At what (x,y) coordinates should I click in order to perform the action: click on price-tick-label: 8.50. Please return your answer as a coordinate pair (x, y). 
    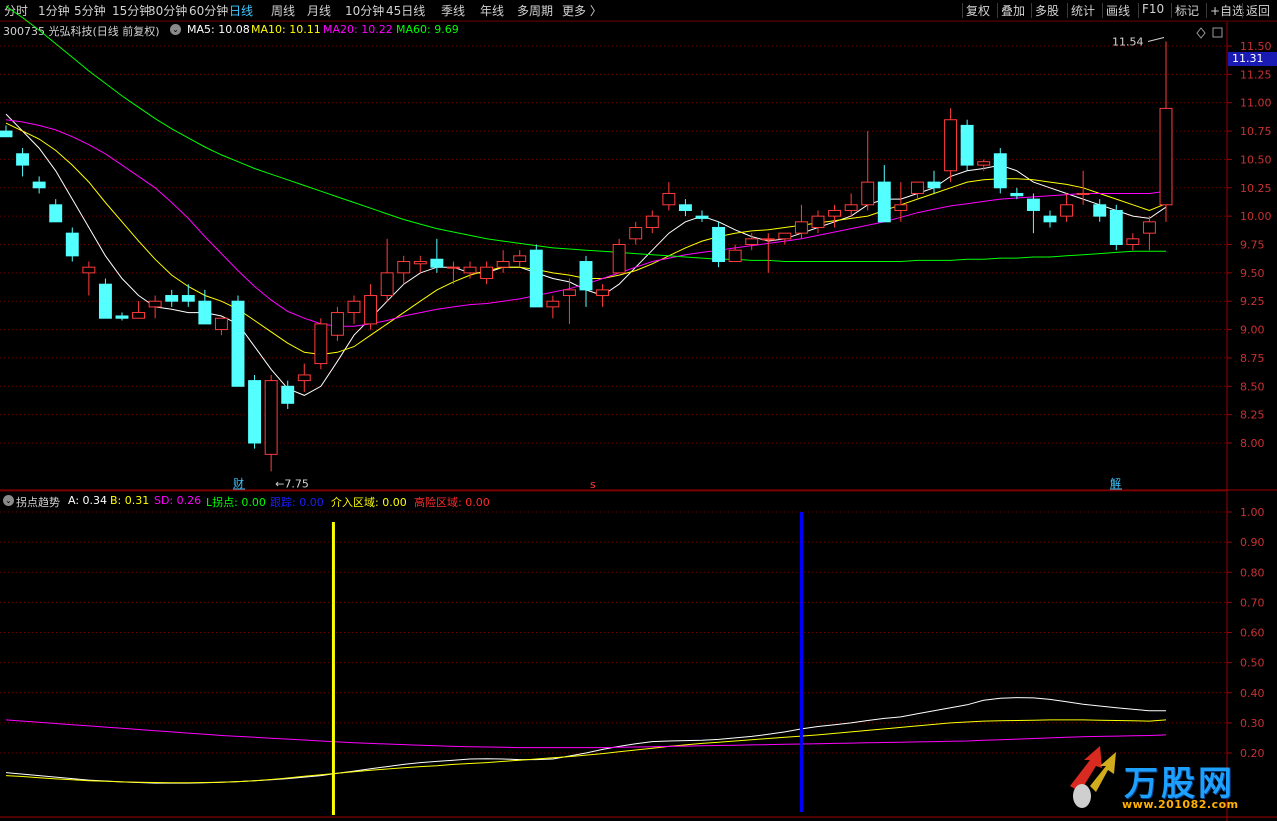
    Looking at the image, I should click on (1252, 386).